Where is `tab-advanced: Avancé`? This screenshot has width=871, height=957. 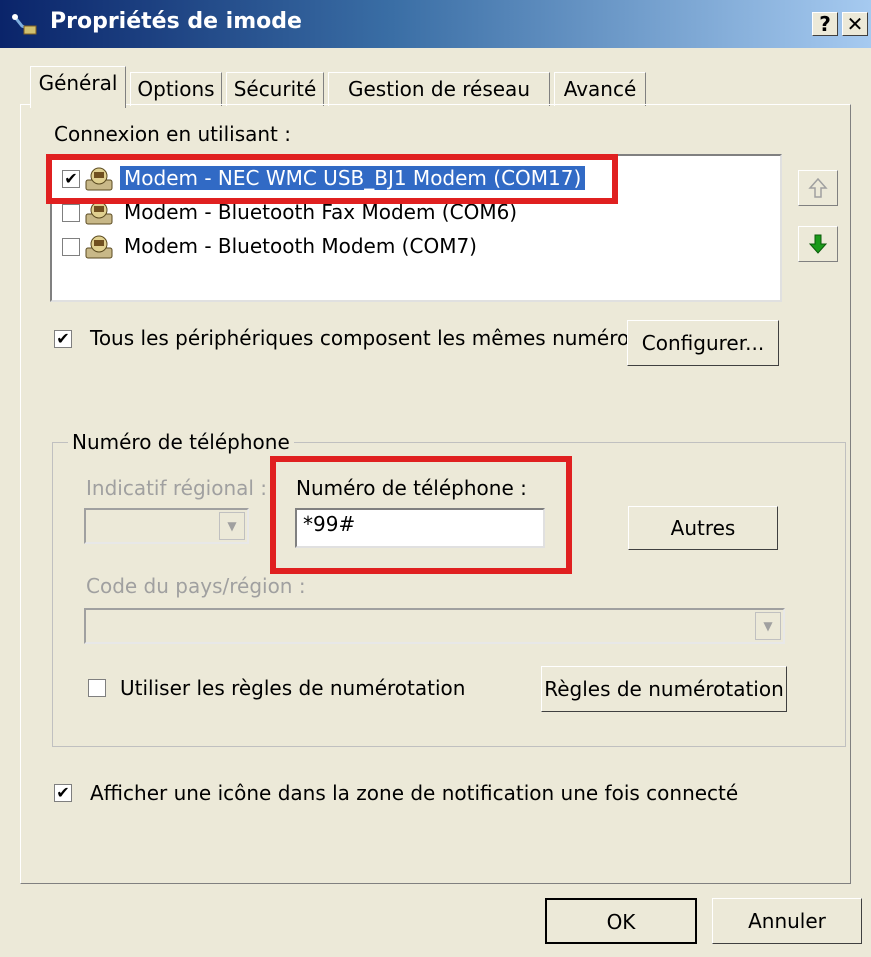
tab-advanced: Avancé is located at coordinates (600, 89).